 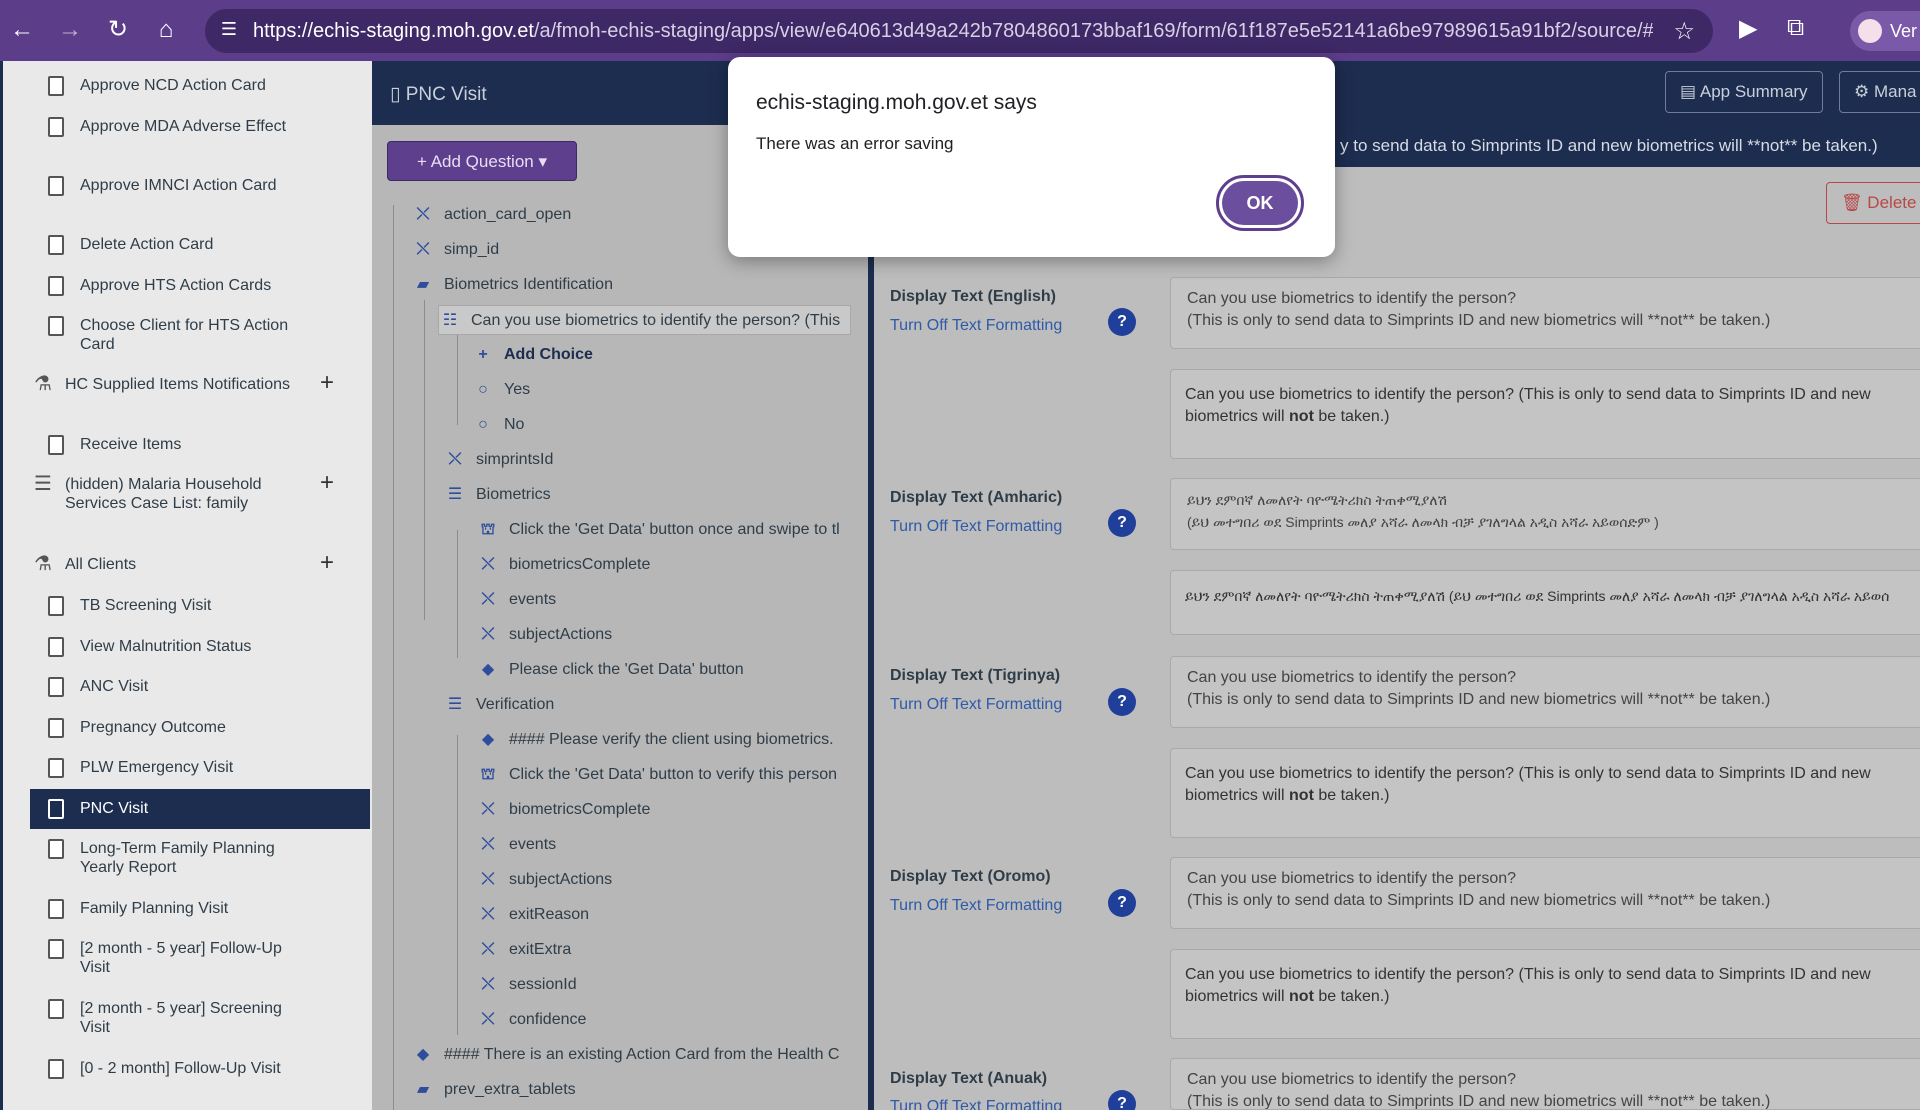 I want to click on delete-question-button: 🗑 Delete, so click(x=1873, y=203).